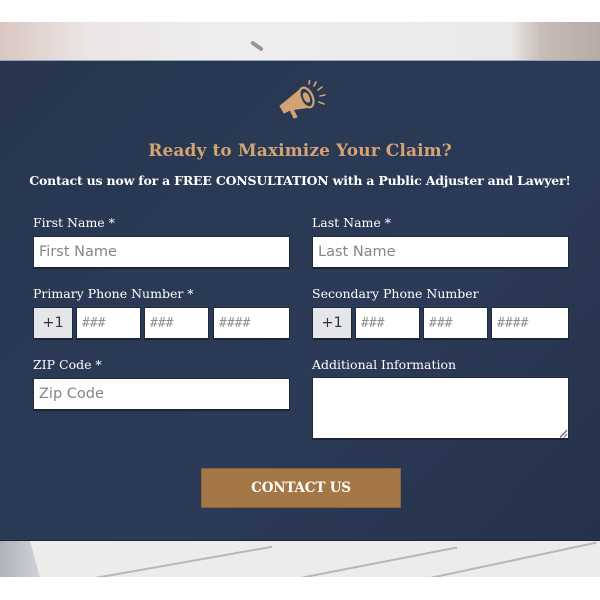  I want to click on secondary-phone-prefix-input, so click(455, 323).